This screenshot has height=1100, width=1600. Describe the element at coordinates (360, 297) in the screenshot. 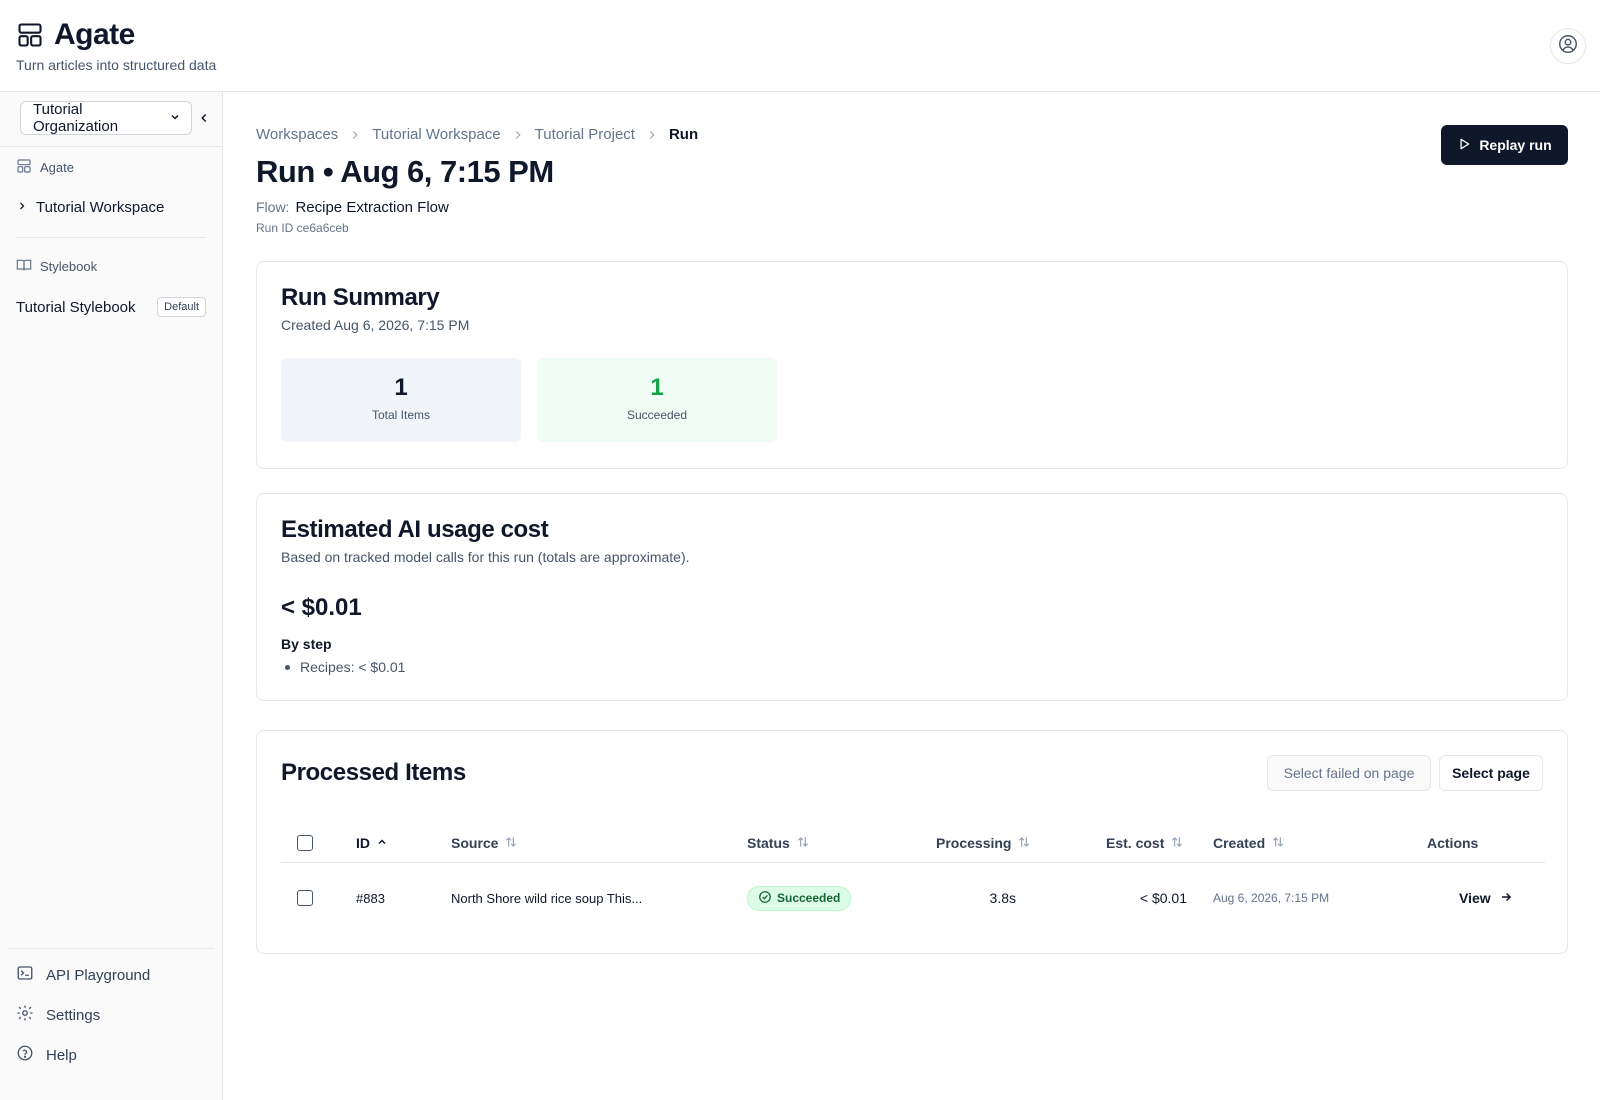

I see `run-summary-title: Run Summary` at that location.